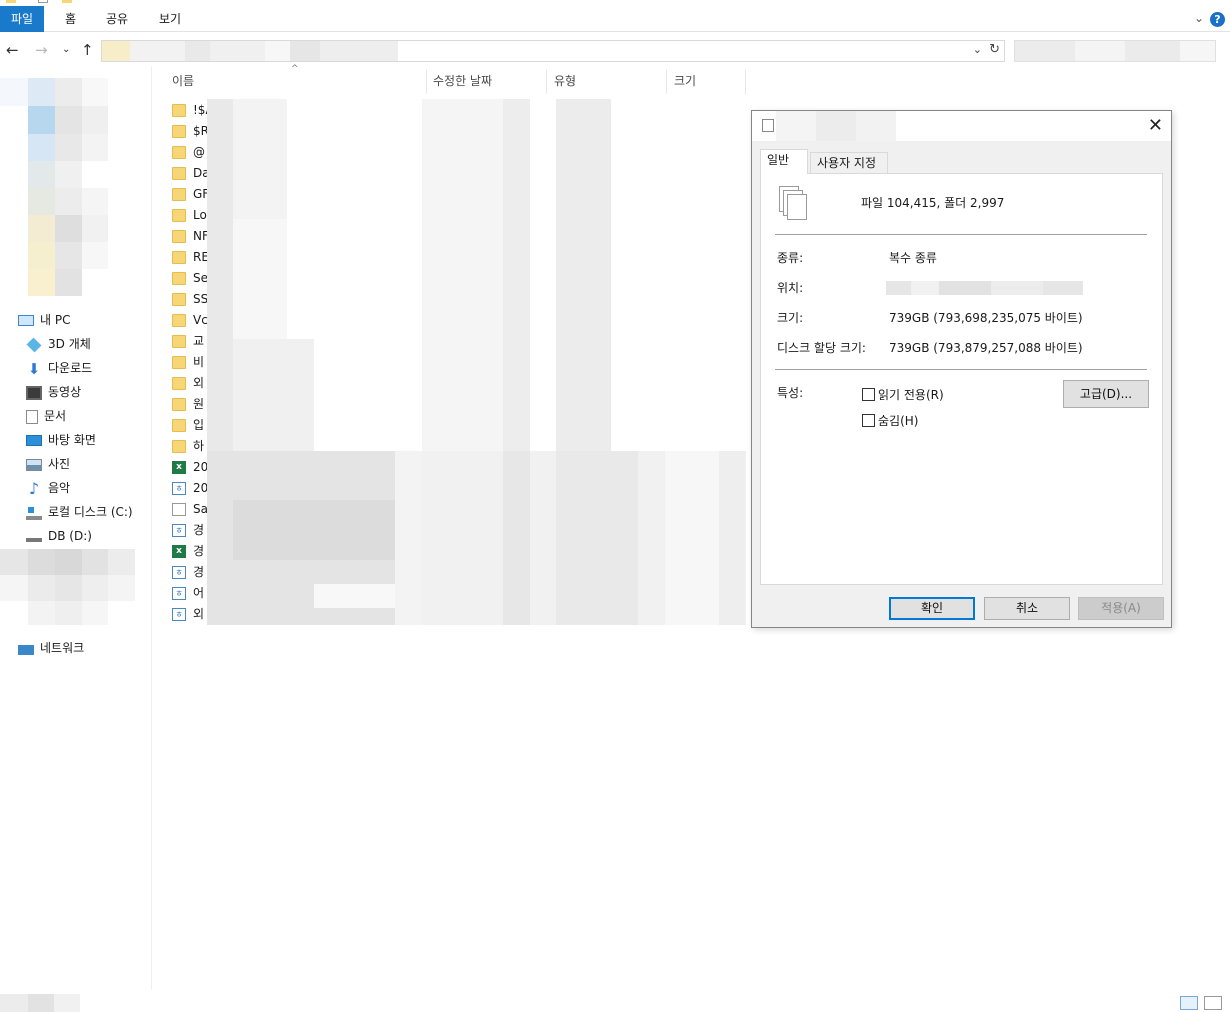  What do you see at coordinates (79, 512) in the screenshot?
I see `sidebar-item-local-disk-c: 로컬 디스크 (C:)` at bounding box center [79, 512].